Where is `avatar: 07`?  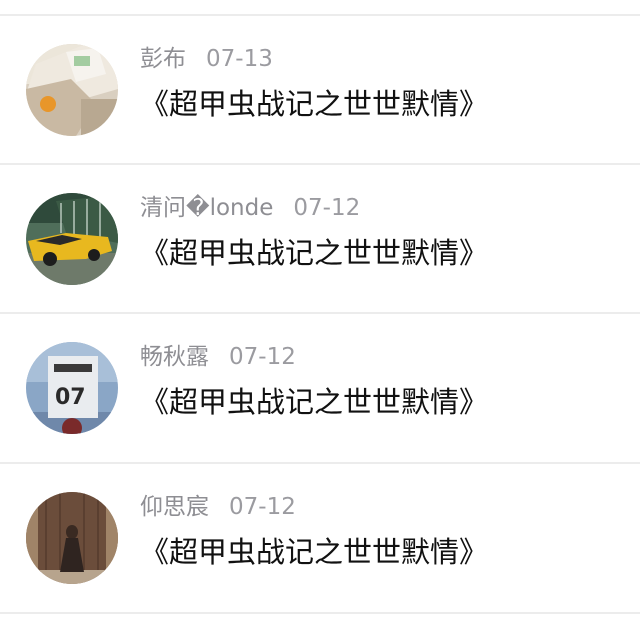 avatar: 07 is located at coordinates (72, 388).